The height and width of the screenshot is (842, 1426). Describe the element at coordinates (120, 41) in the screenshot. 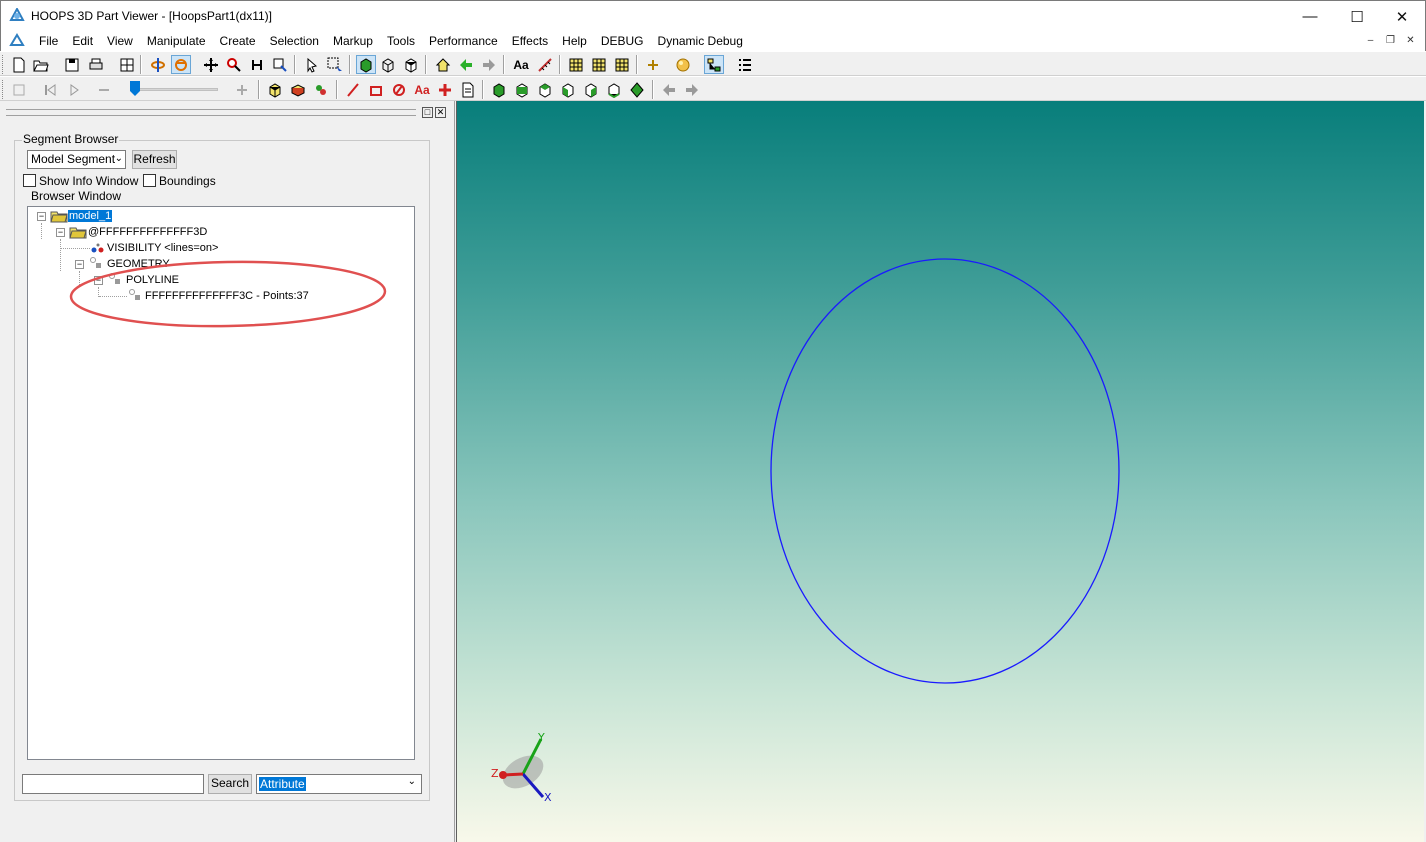

I see `menu-view: View` at that location.